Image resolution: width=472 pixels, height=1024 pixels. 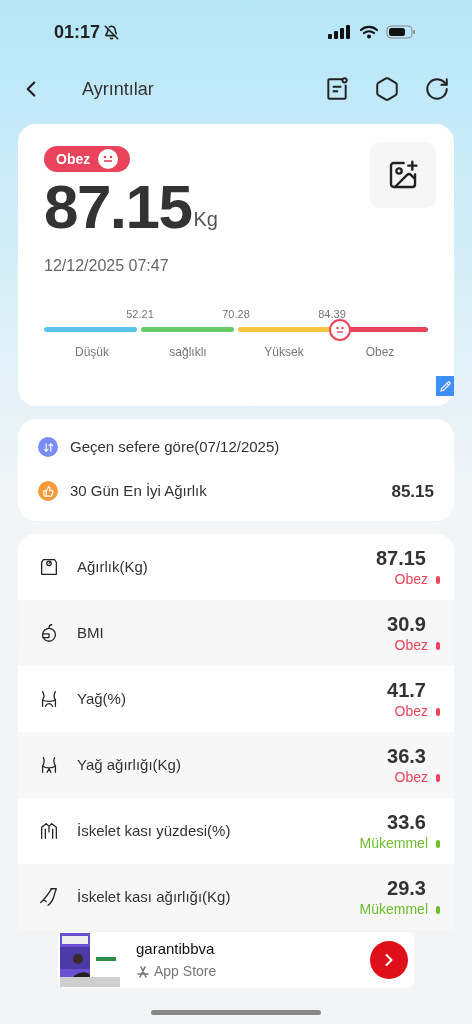 What do you see at coordinates (48, 491) in the screenshot?
I see `thumbs-up-icon` at bounding box center [48, 491].